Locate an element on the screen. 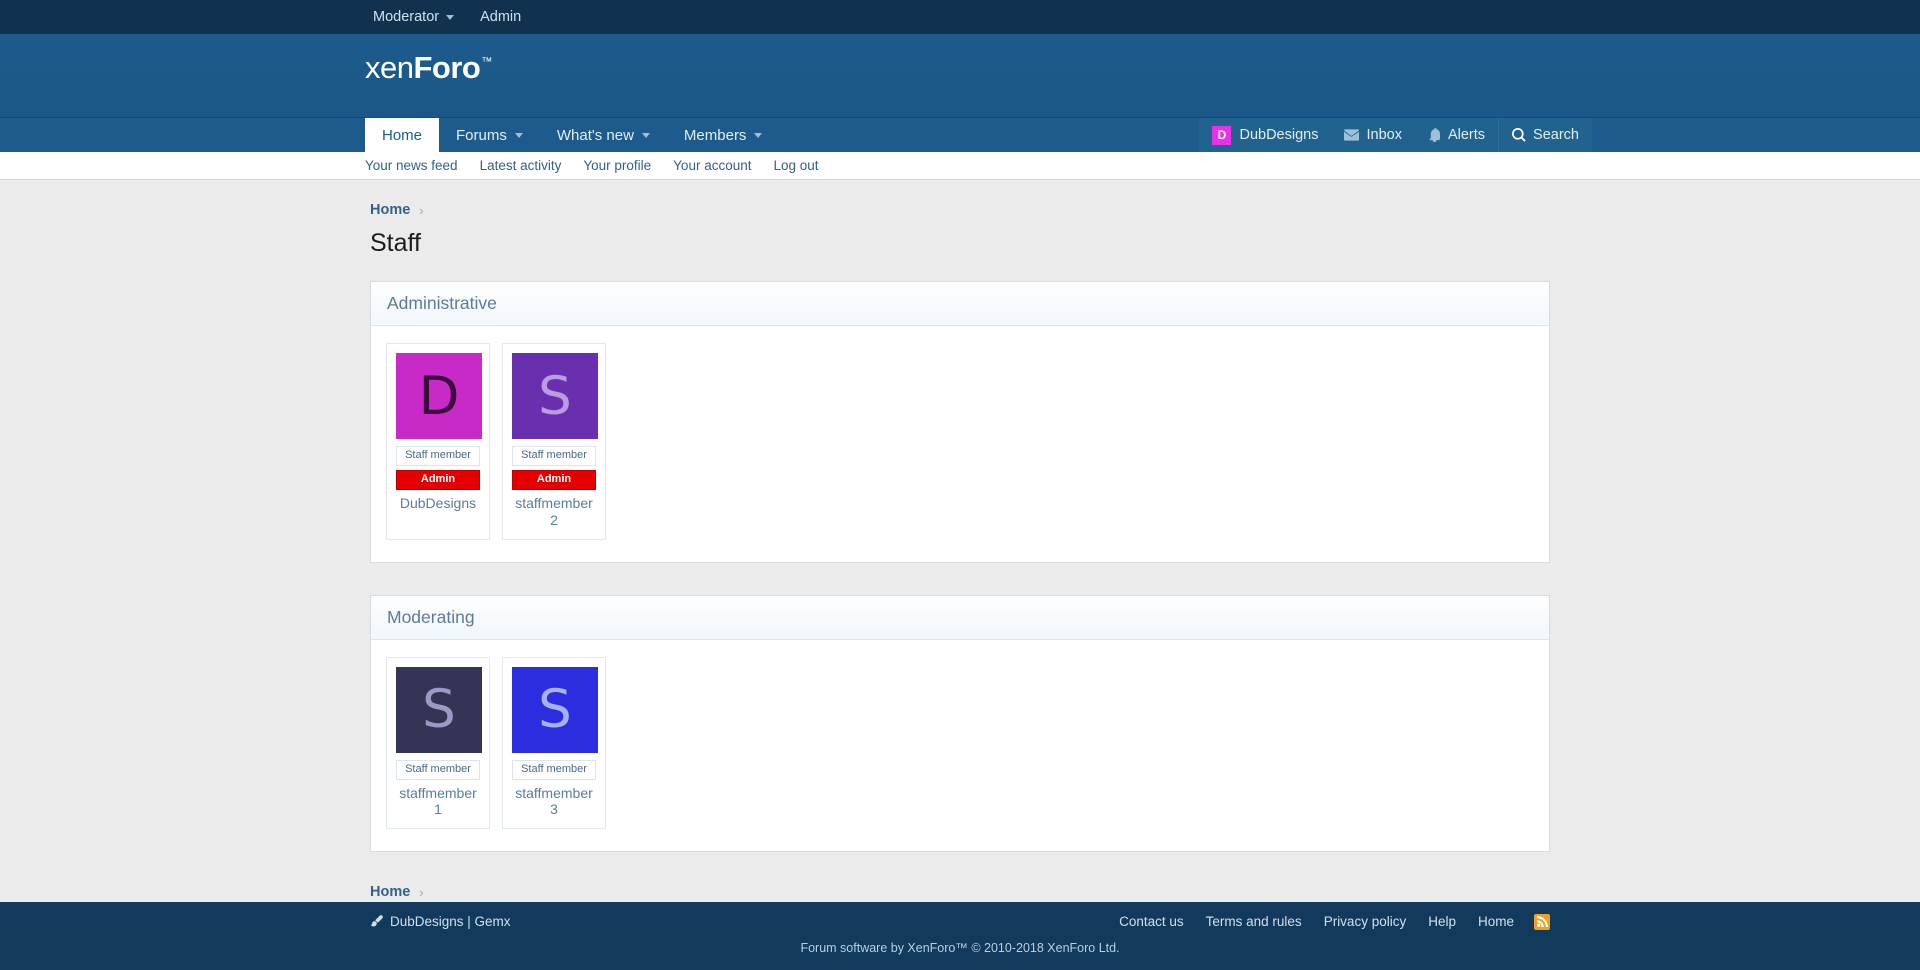 The image size is (1920, 970). staff-bar-item-moderator: Moderator is located at coordinates (414, 16).